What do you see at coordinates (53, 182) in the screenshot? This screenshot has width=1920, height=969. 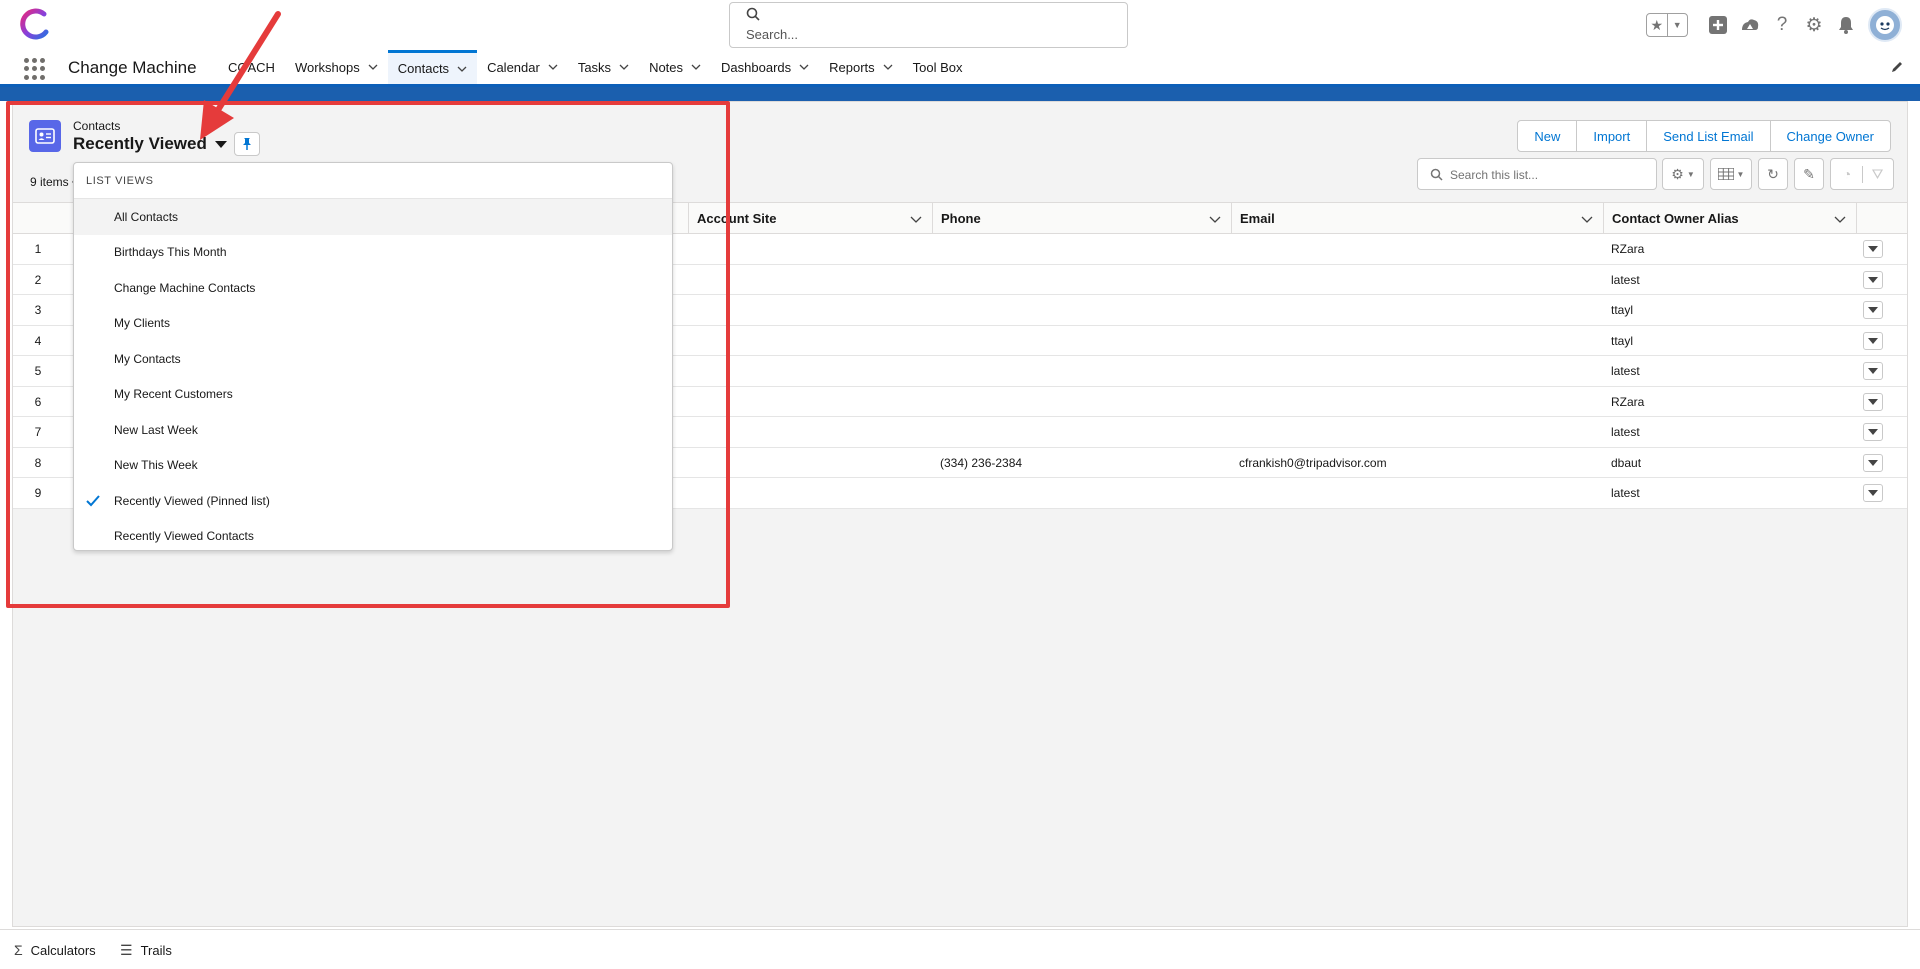 I see `items-count: 9 items •` at bounding box center [53, 182].